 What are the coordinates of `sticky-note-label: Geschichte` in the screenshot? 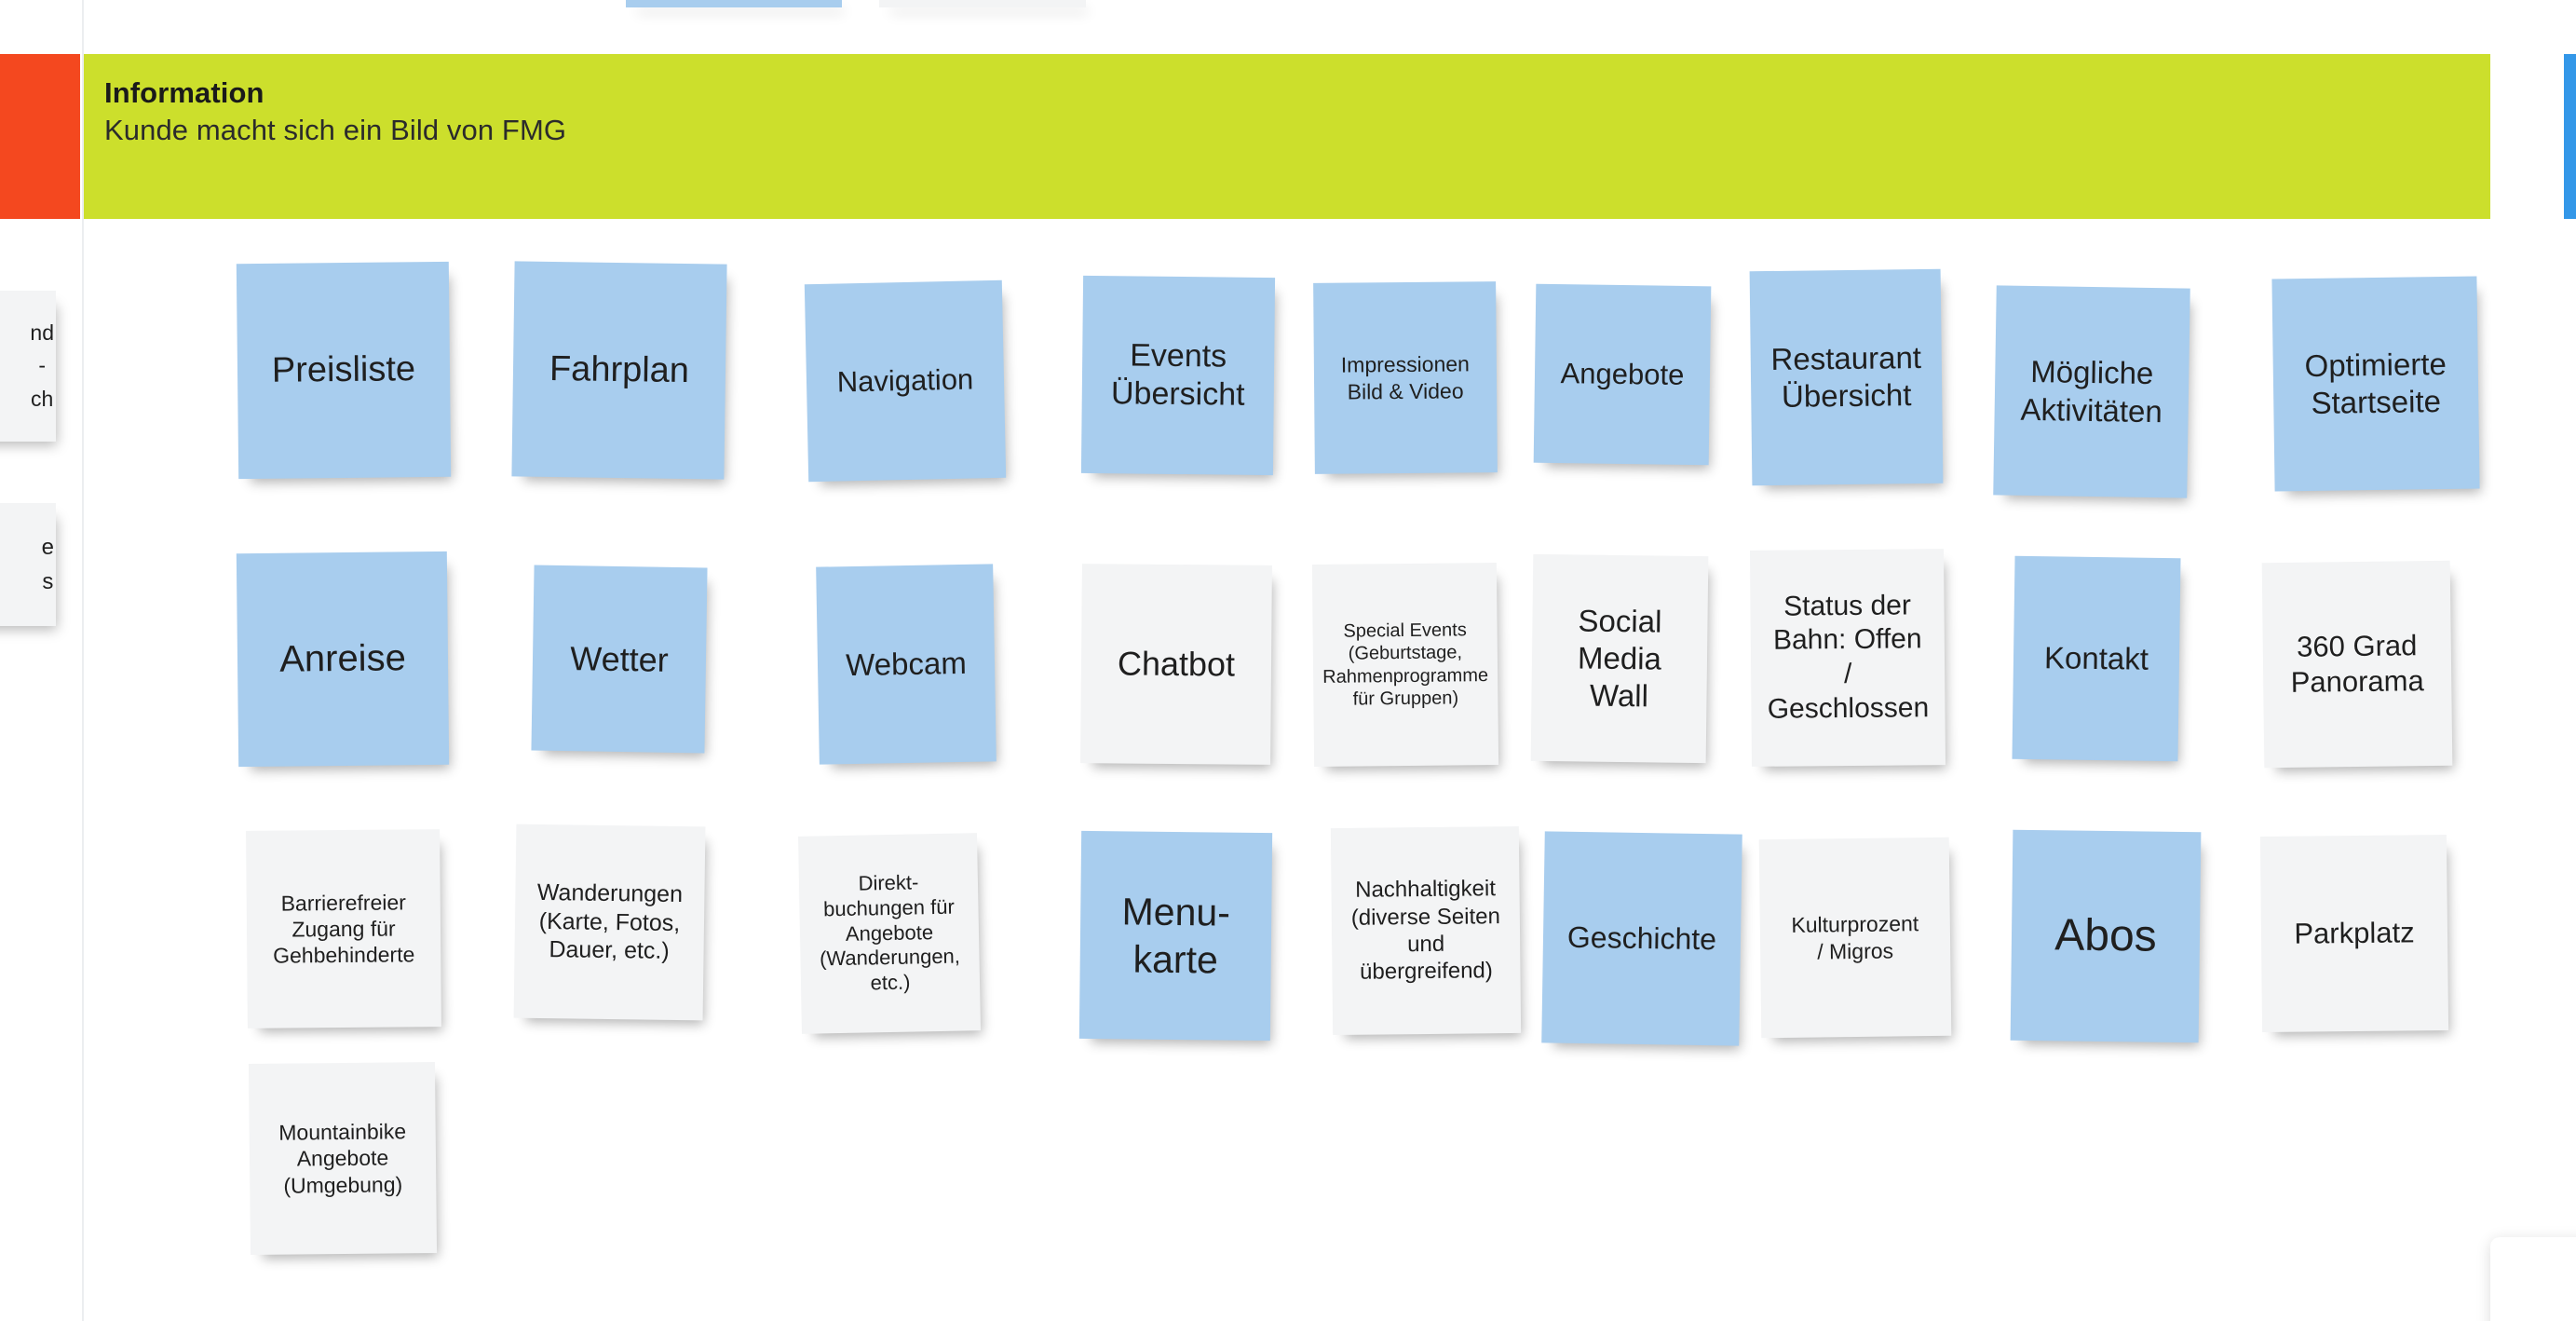 It's located at (1641, 938).